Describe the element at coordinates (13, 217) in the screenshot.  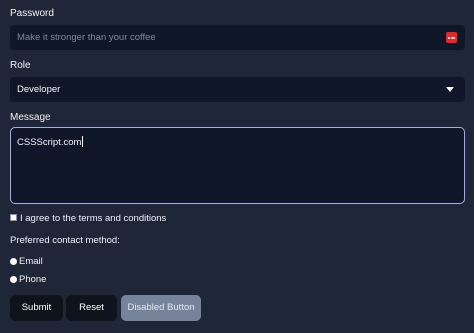
I see `terms-checkbox` at that location.